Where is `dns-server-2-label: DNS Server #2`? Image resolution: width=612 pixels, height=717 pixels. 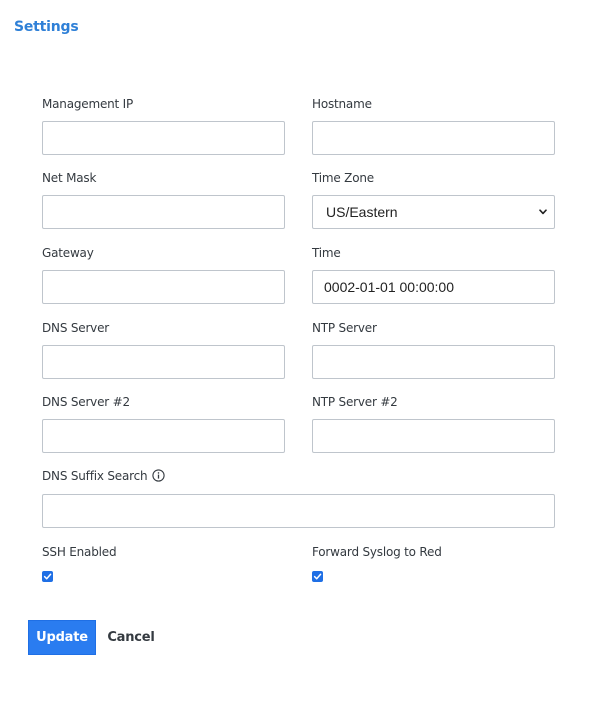
dns-server-2-label: DNS Server #2 is located at coordinates (86, 402).